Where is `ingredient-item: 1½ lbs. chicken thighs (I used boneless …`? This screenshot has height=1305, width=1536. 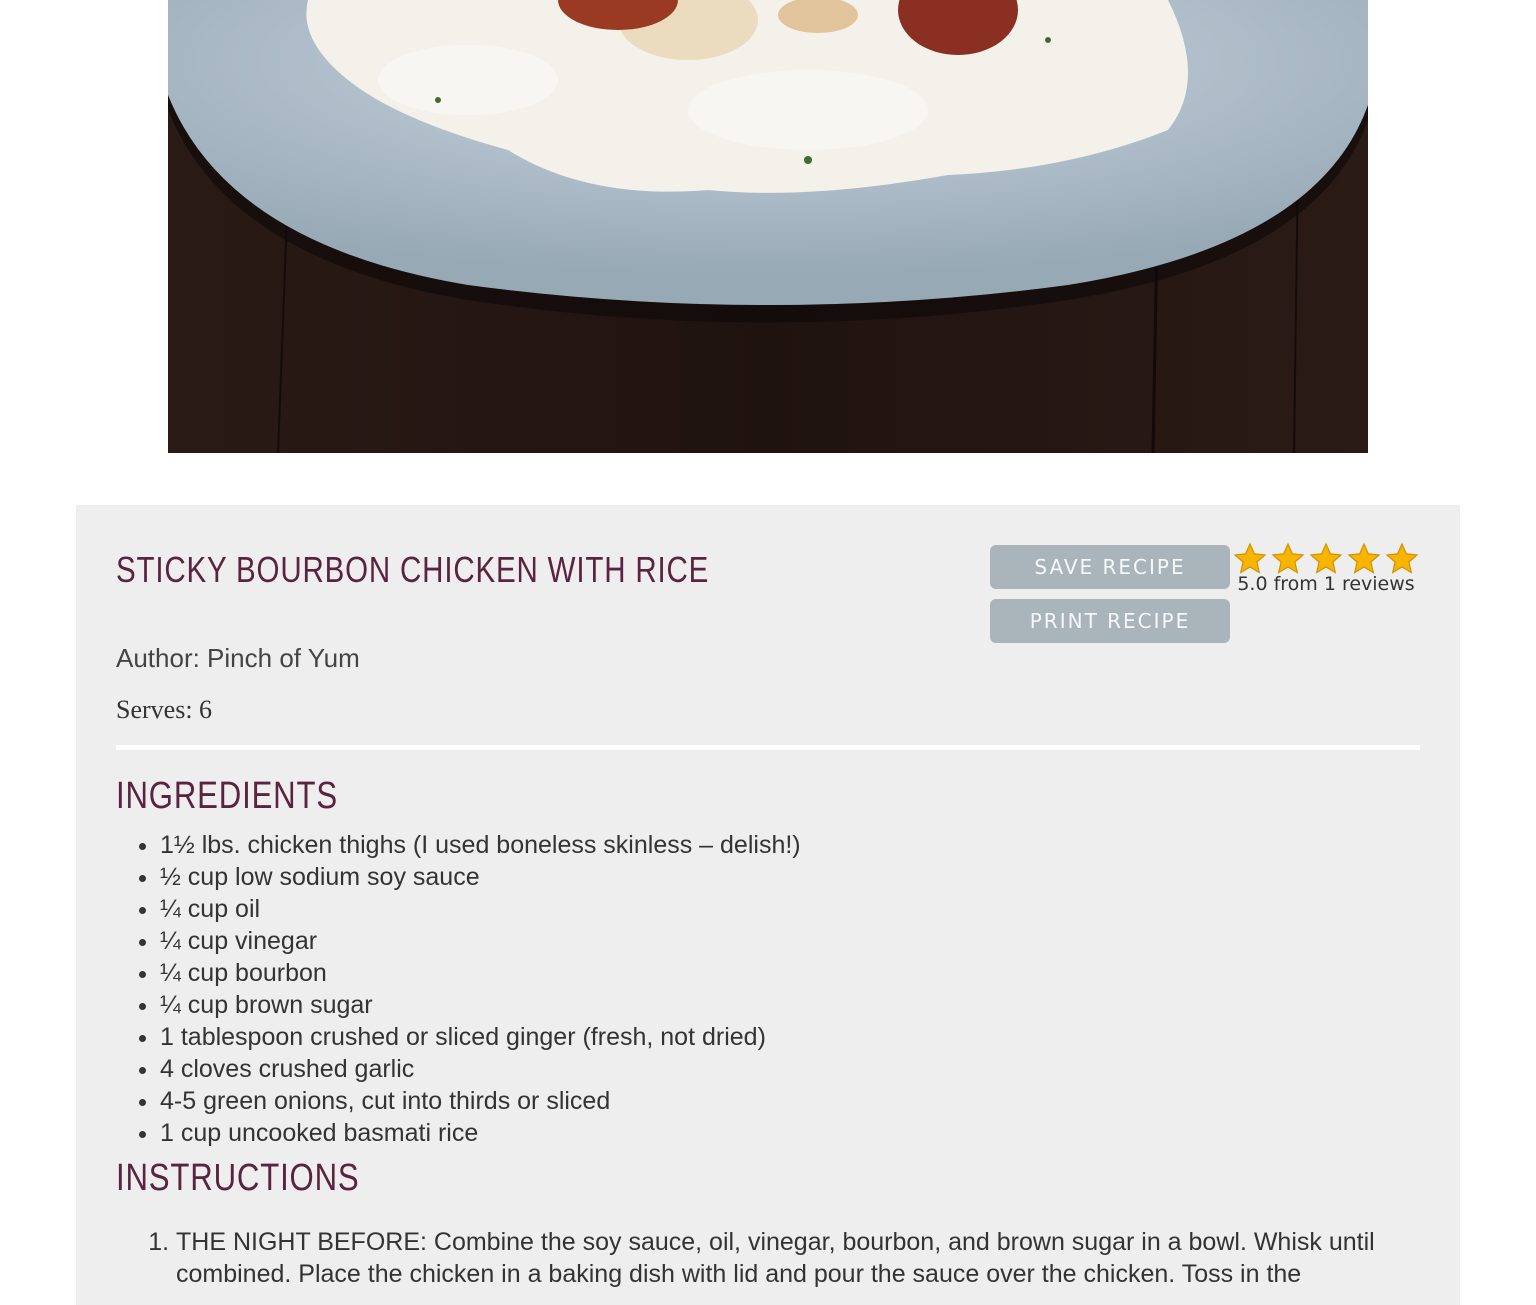 ingredient-item: 1½ lbs. chicken thighs (I used boneless … is located at coordinates (480, 845).